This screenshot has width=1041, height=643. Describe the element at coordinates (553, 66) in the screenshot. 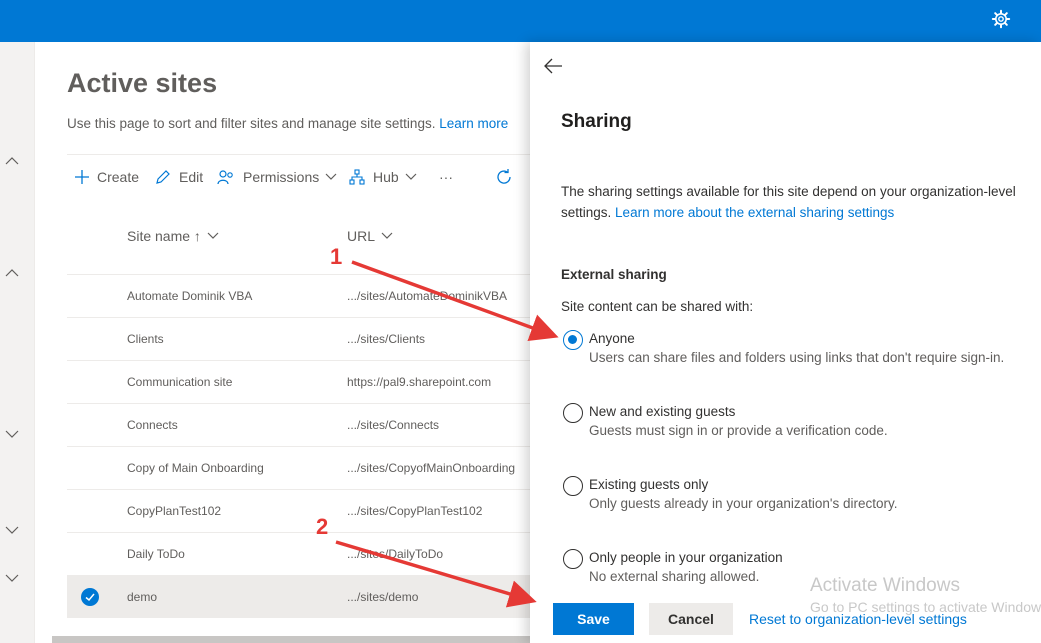

I see `back-arrow-icon` at that location.